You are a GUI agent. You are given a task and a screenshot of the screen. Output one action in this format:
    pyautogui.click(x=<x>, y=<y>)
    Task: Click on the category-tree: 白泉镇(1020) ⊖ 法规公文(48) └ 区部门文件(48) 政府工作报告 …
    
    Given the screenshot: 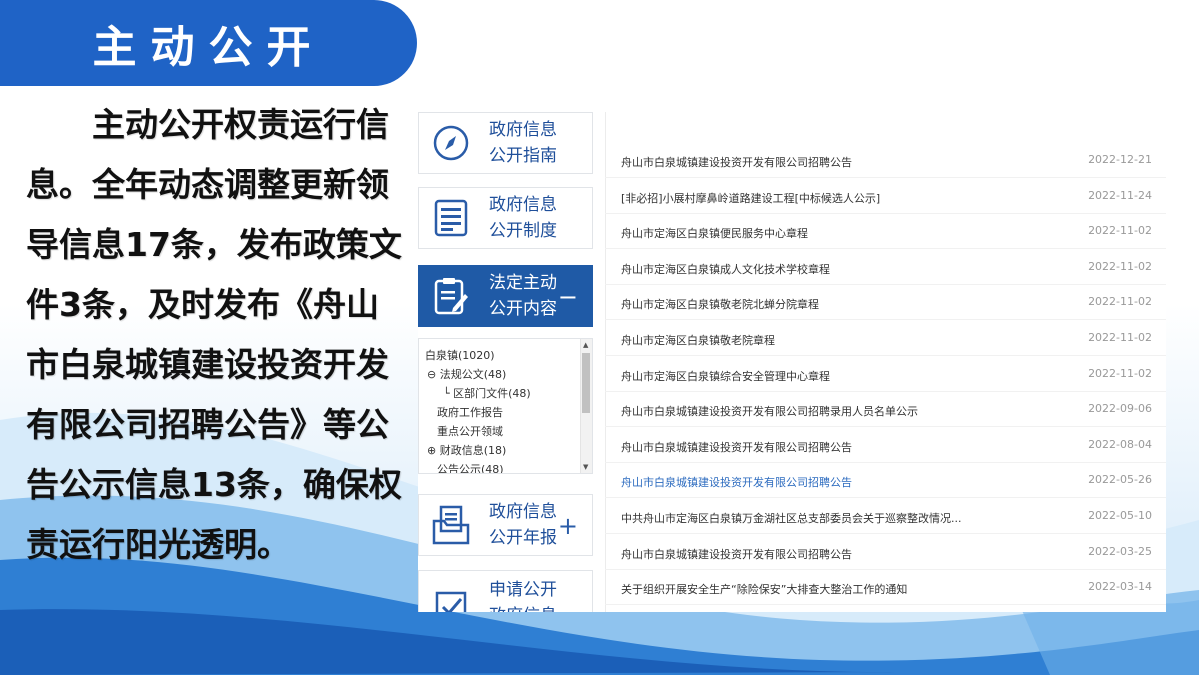 What is the action you would take?
    pyautogui.click(x=505, y=406)
    